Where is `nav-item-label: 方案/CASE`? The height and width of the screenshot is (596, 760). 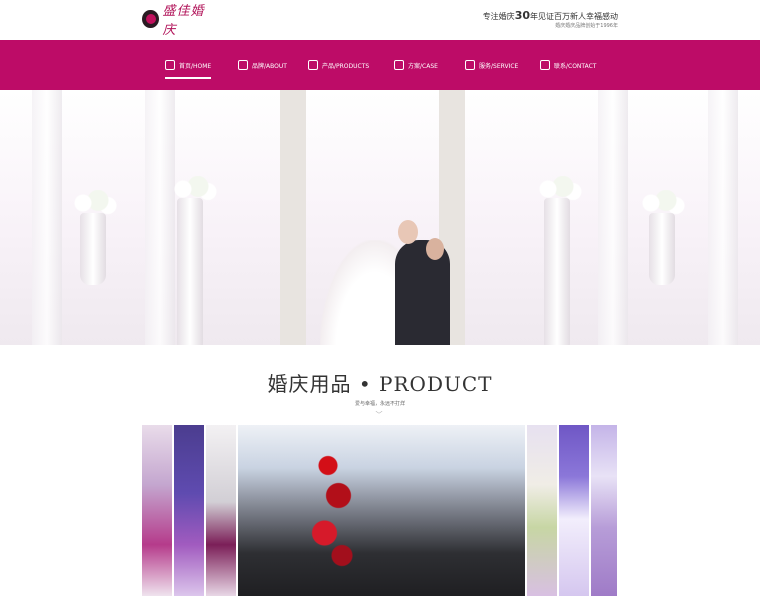 nav-item-label: 方案/CASE is located at coordinates (423, 66).